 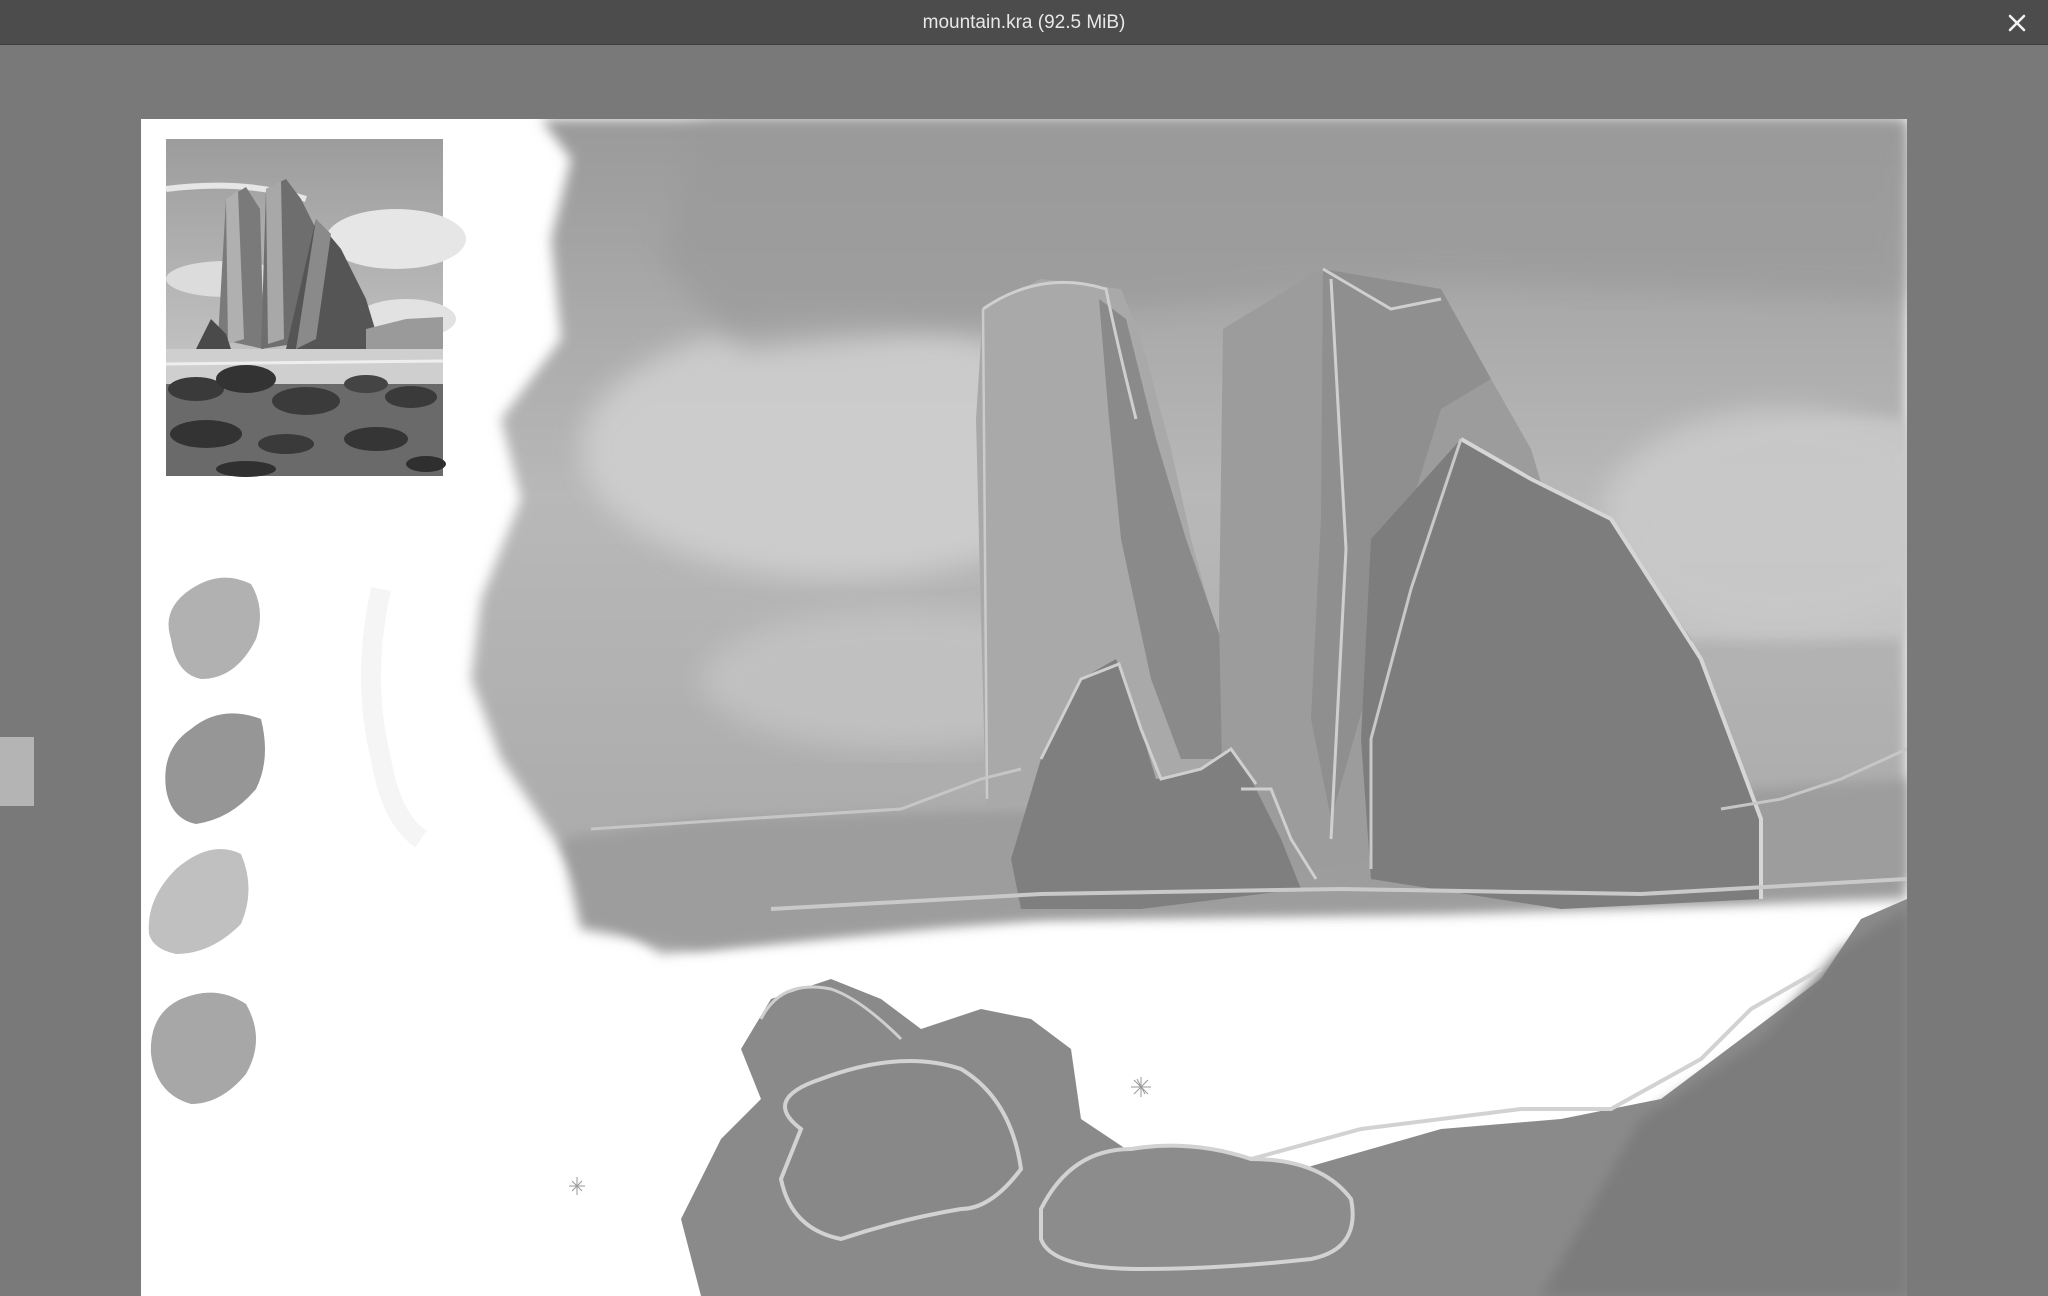 What do you see at coordinates (206, 840) in the screenshot?
I see `color-swatches` at bounding box center [206, 840].